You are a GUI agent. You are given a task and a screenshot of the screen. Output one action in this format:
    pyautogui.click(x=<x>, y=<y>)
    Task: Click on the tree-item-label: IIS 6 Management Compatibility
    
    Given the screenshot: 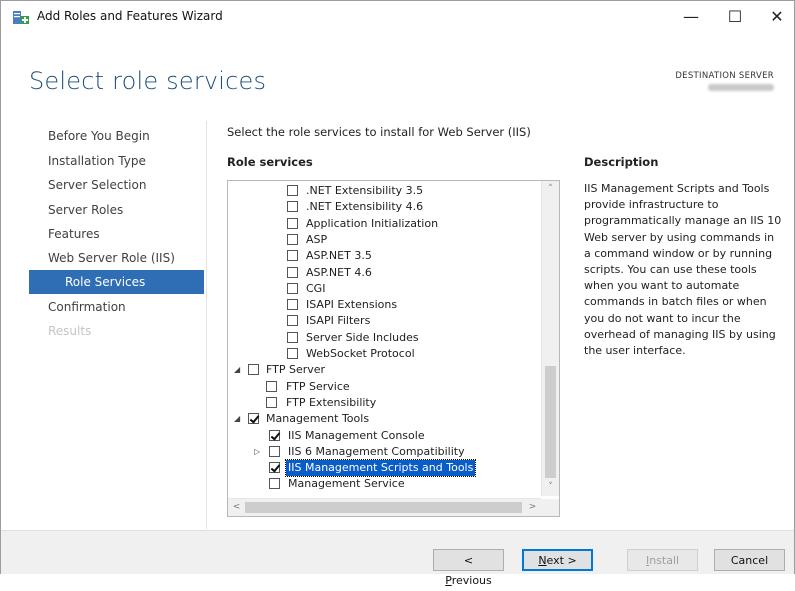 What is the action you would take?
    pyautogui.click(x=376, y=452)
    